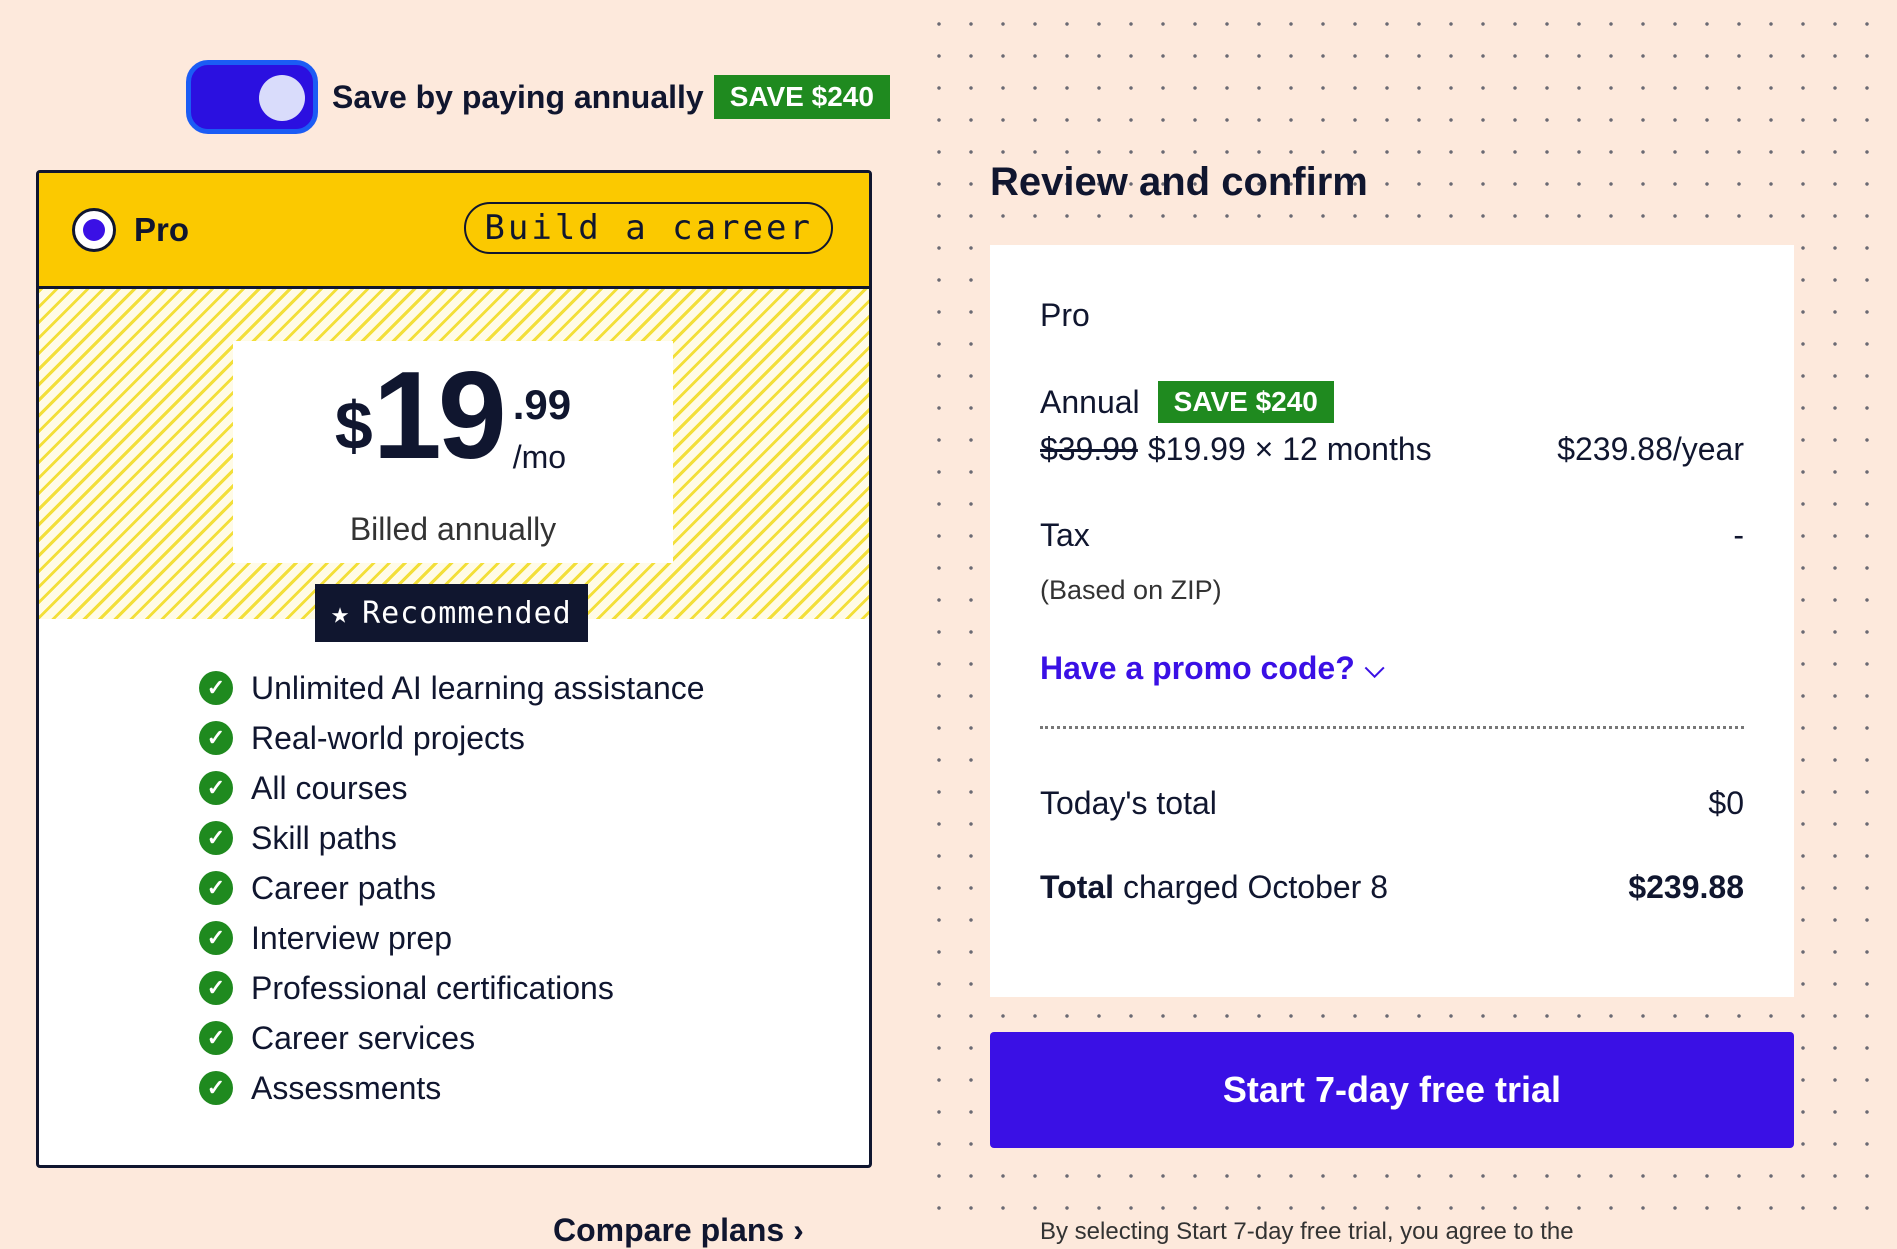 The width and height of the screenshot is (1897, 1249). What do you see at coordinates (1392, 1090) in the screenshot?
I see `start-free-trial-button: Start 7-day free trial` at bounding box center [1392, 1090].